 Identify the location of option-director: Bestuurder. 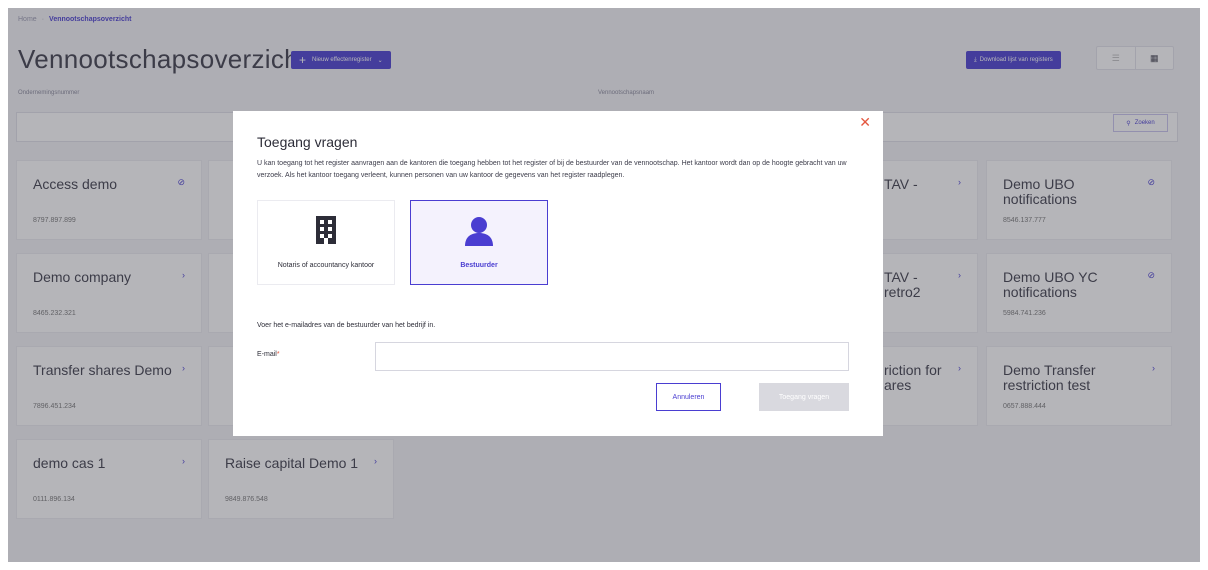
(479, 242).